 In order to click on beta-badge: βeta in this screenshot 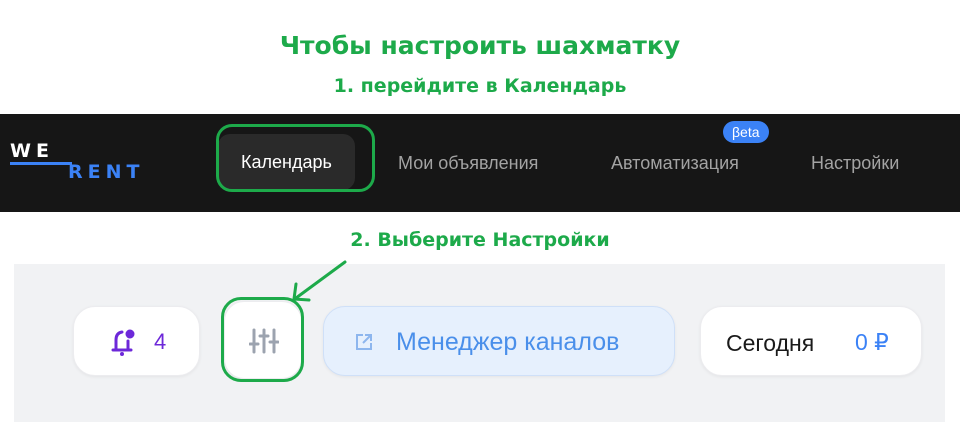, I will do `click(746, 132)`.